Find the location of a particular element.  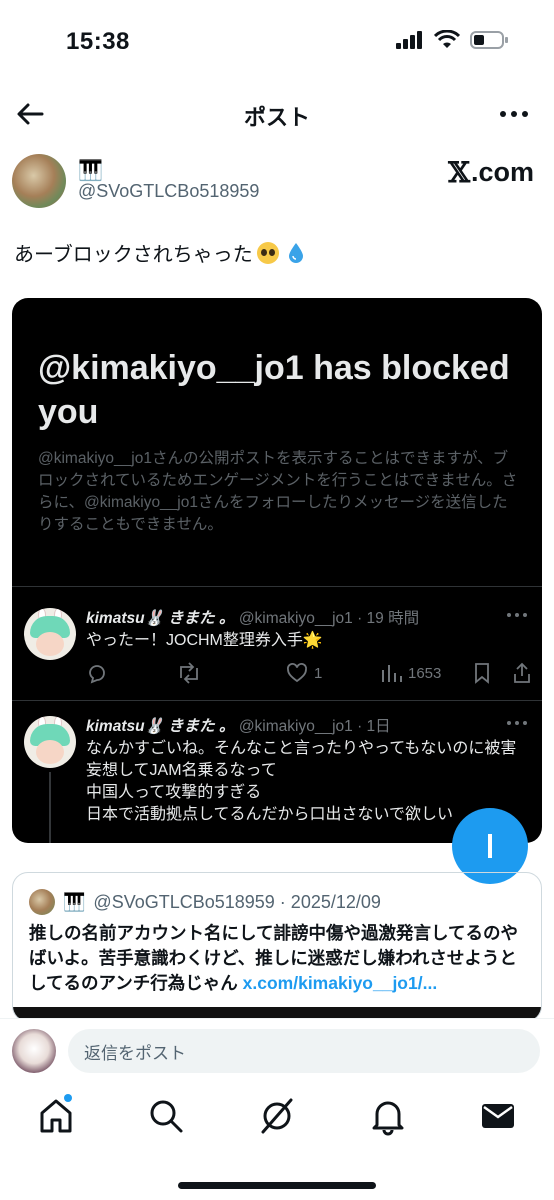

reply-input: 返信をポスト is located at coordinates (304, 1051).